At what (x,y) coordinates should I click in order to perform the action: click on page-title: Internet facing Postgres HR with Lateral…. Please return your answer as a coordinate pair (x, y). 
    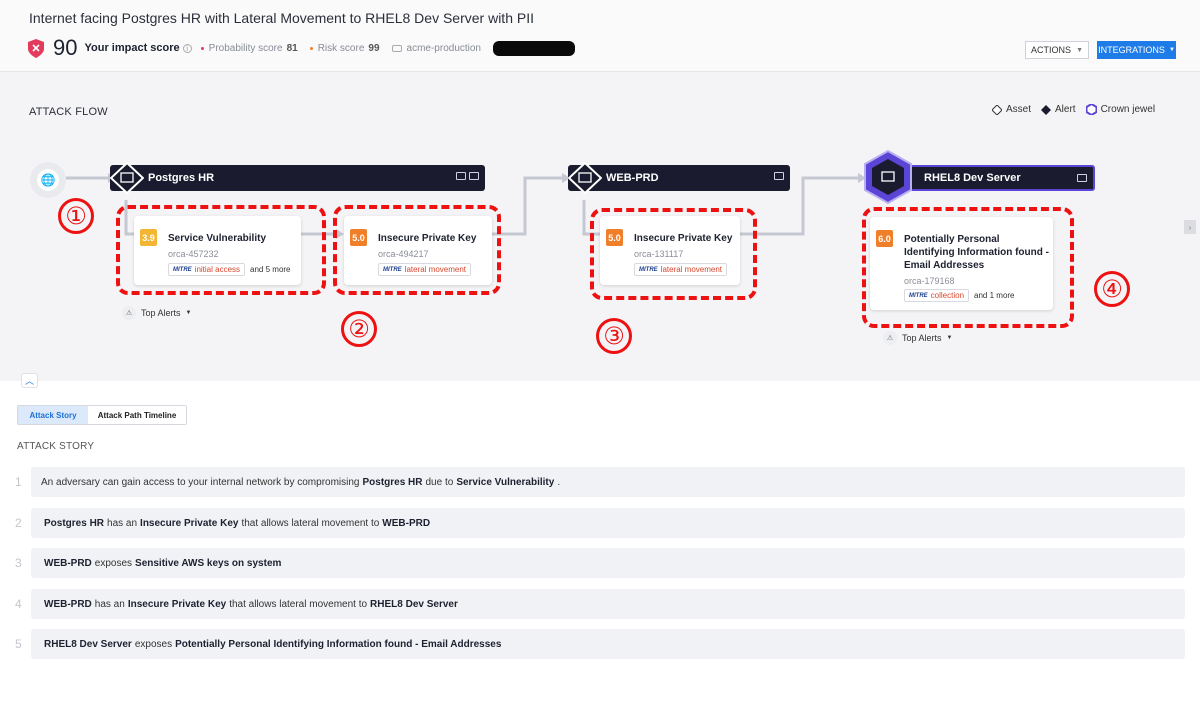
    Looking at the image, I should click on (281, 18).